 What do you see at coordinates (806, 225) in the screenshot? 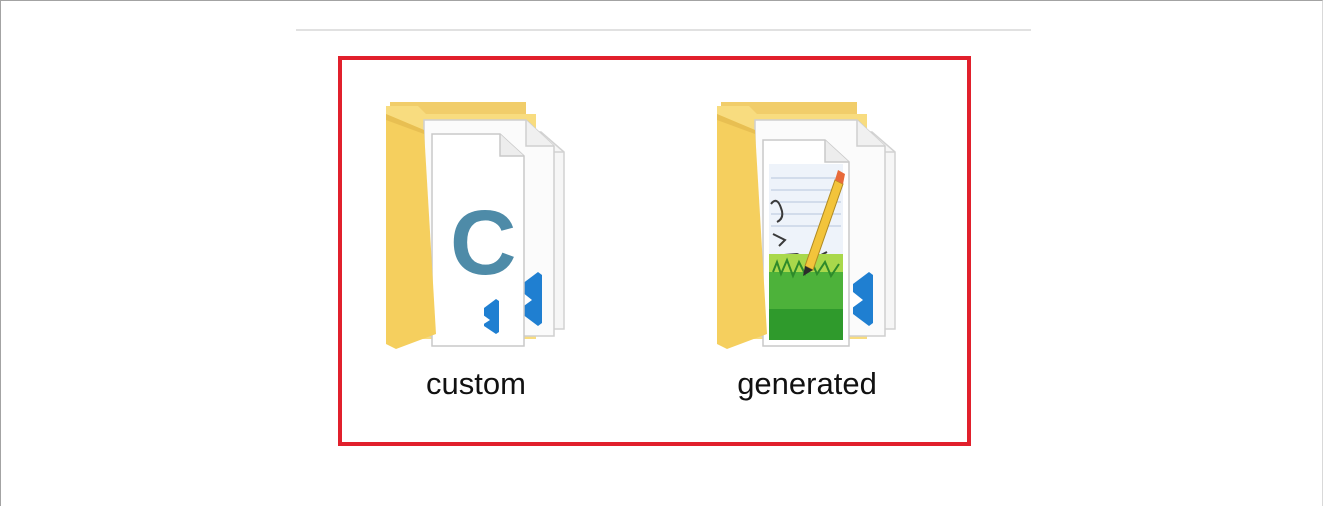
I see `folder-image-vscode-icon` at bounding box center [806, 225].